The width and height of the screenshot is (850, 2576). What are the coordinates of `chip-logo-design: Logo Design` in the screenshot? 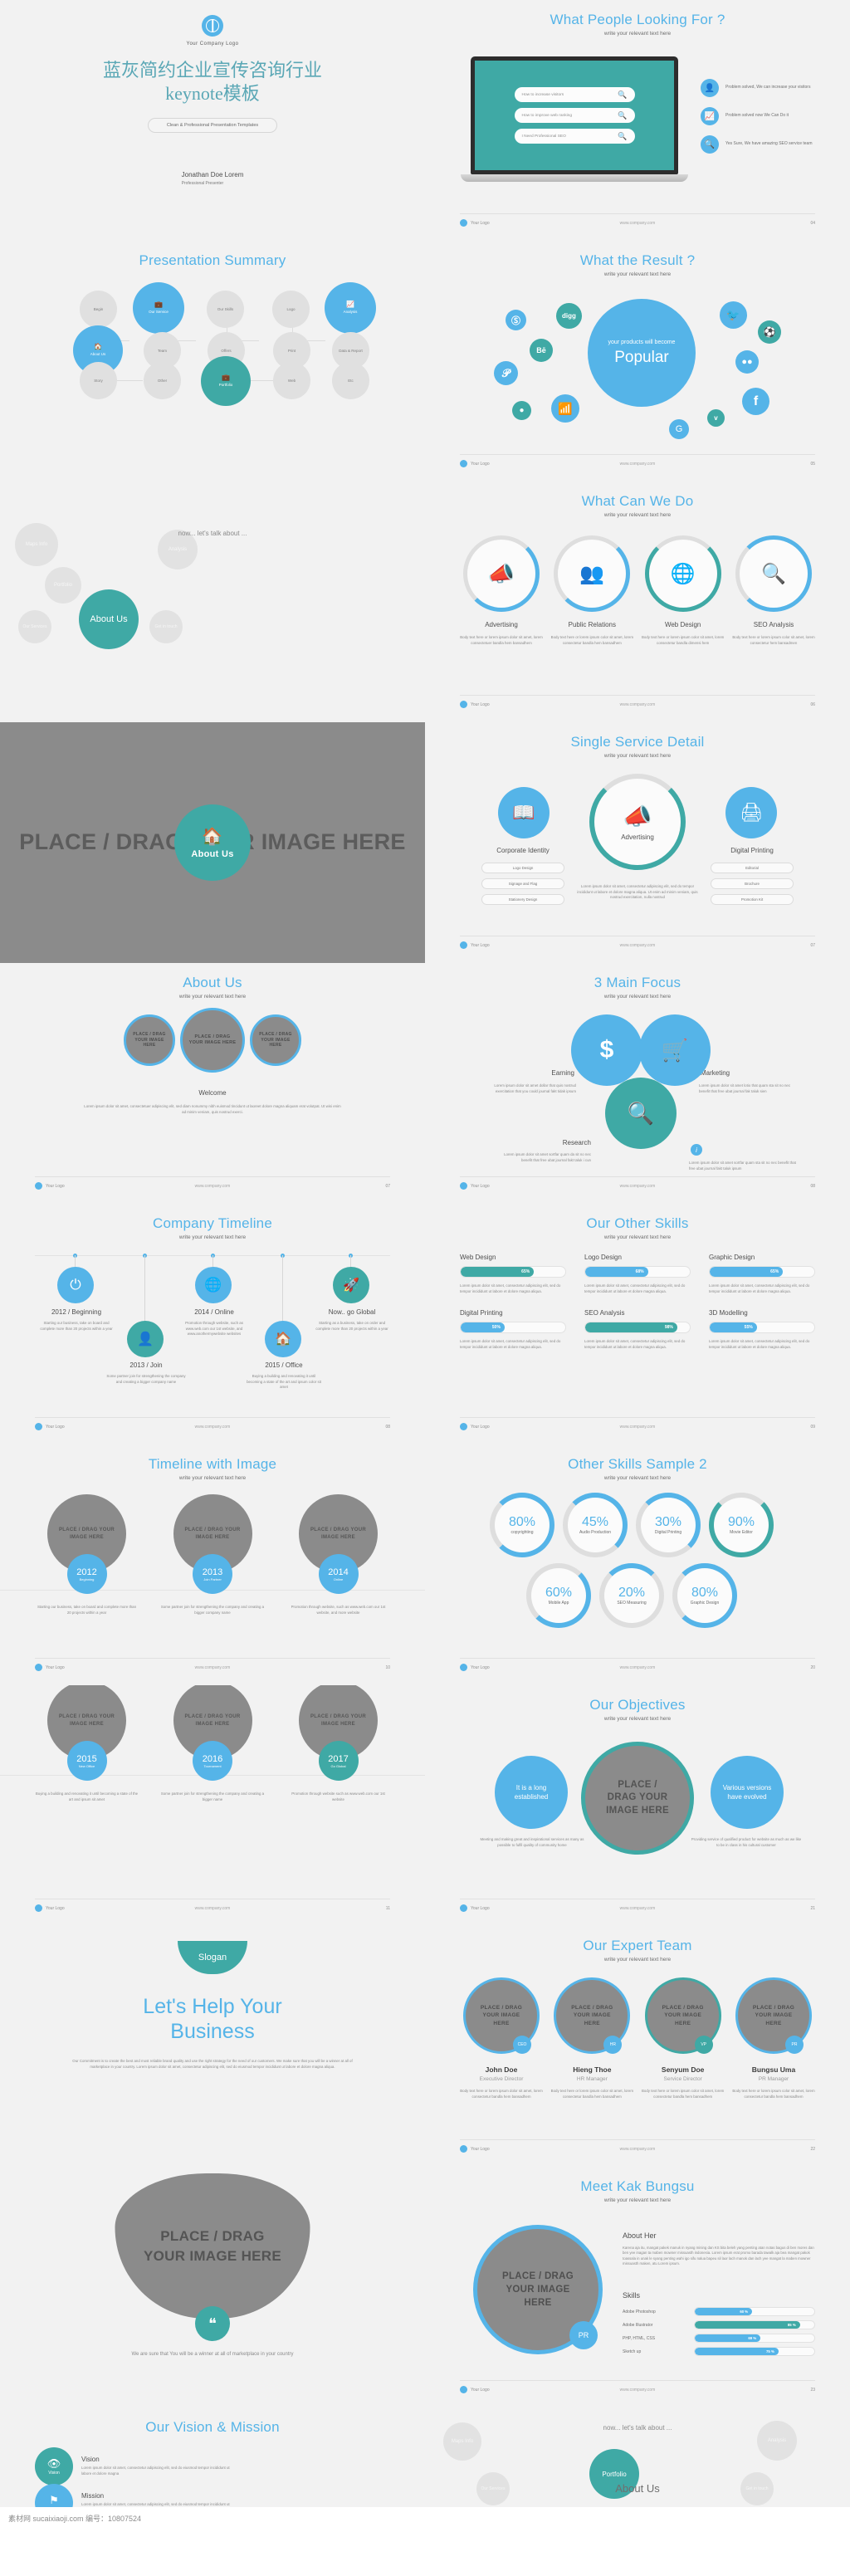 It's located at (522, 868).